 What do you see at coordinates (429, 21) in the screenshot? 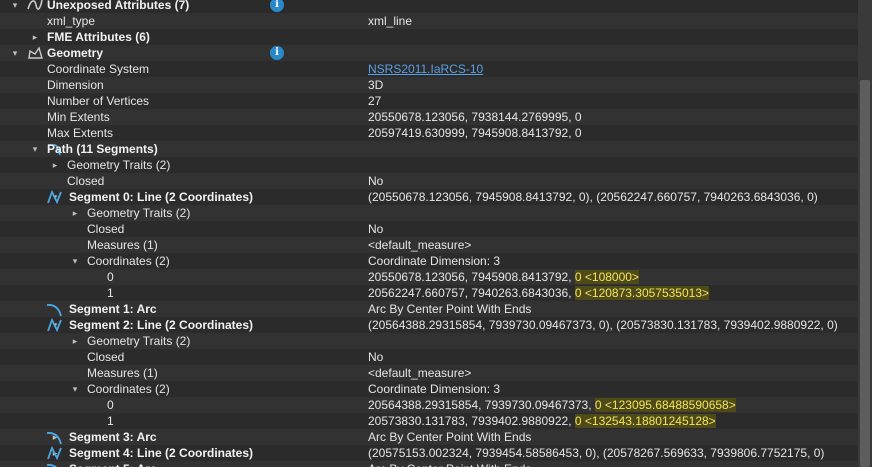
I see `tree-row: xml_type xml_line` at bounding box center [429, 21].